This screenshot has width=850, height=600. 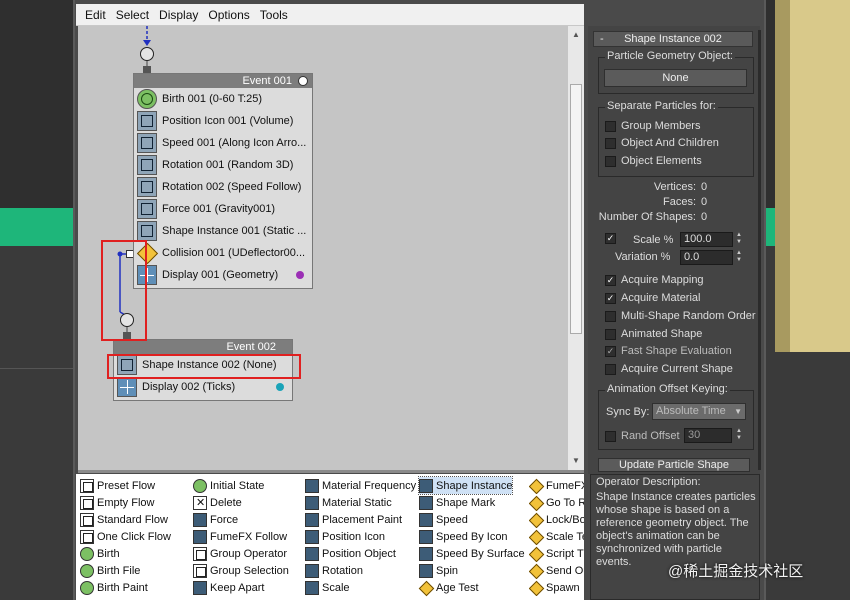 I want to click on depot-item-birth-paint: Birth Paint, so click(x=114, y=587).